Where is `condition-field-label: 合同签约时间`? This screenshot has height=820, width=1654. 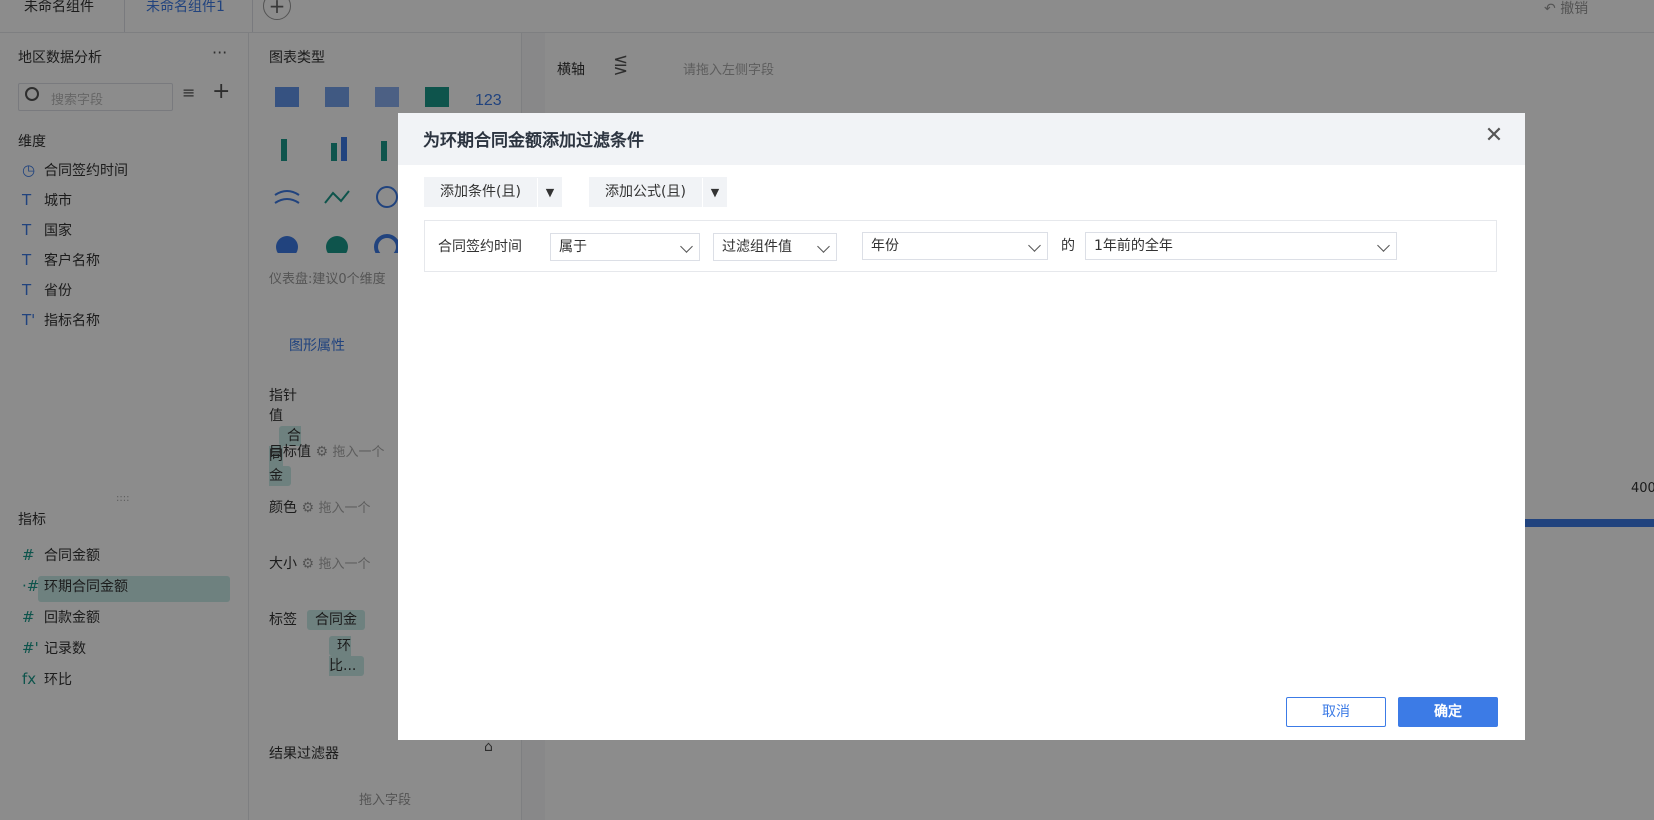 condition-field-label: 合同签约时间 is located at coordinates (480, 247).